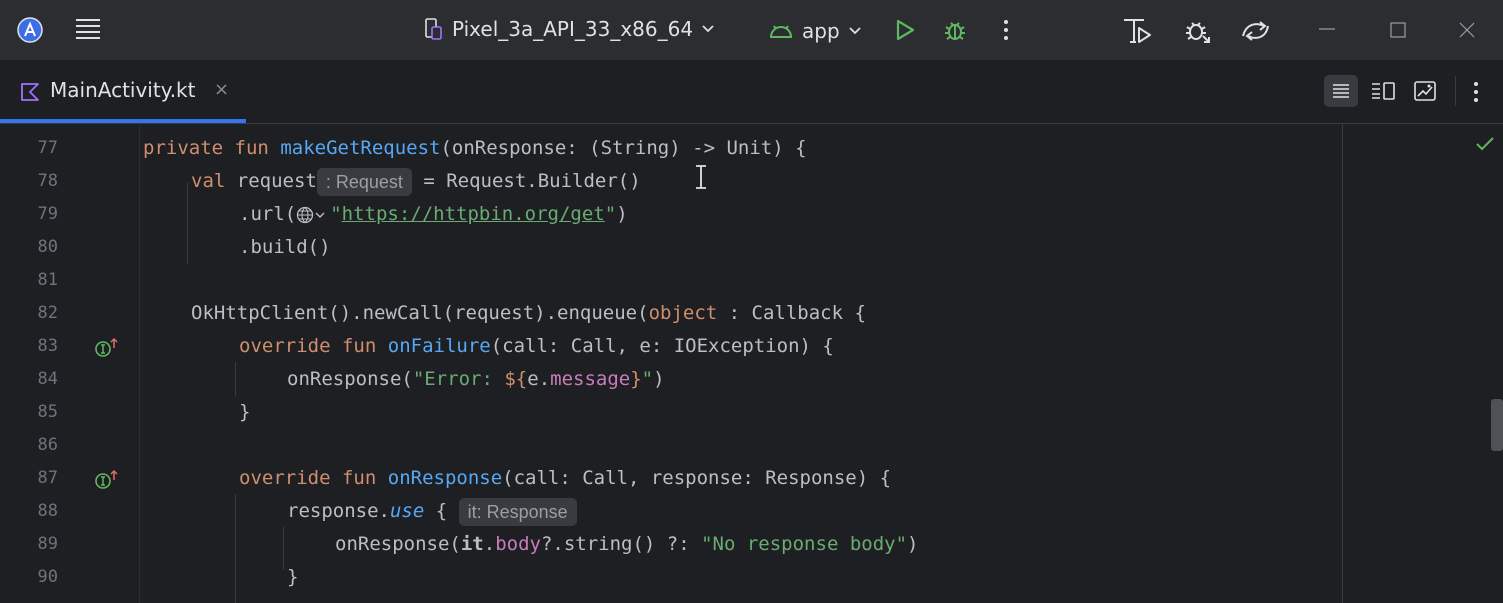 Image resolution: width=1503 pixels, height=603 pixels. I want to click on design-view-icon, so click(1425, 91).